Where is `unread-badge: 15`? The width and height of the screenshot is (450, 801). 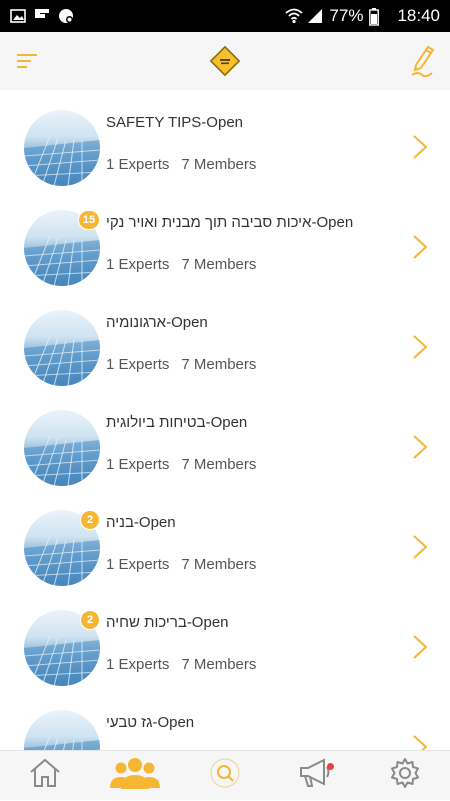
unread-badge: 15 is located at coordinates (89, 220).